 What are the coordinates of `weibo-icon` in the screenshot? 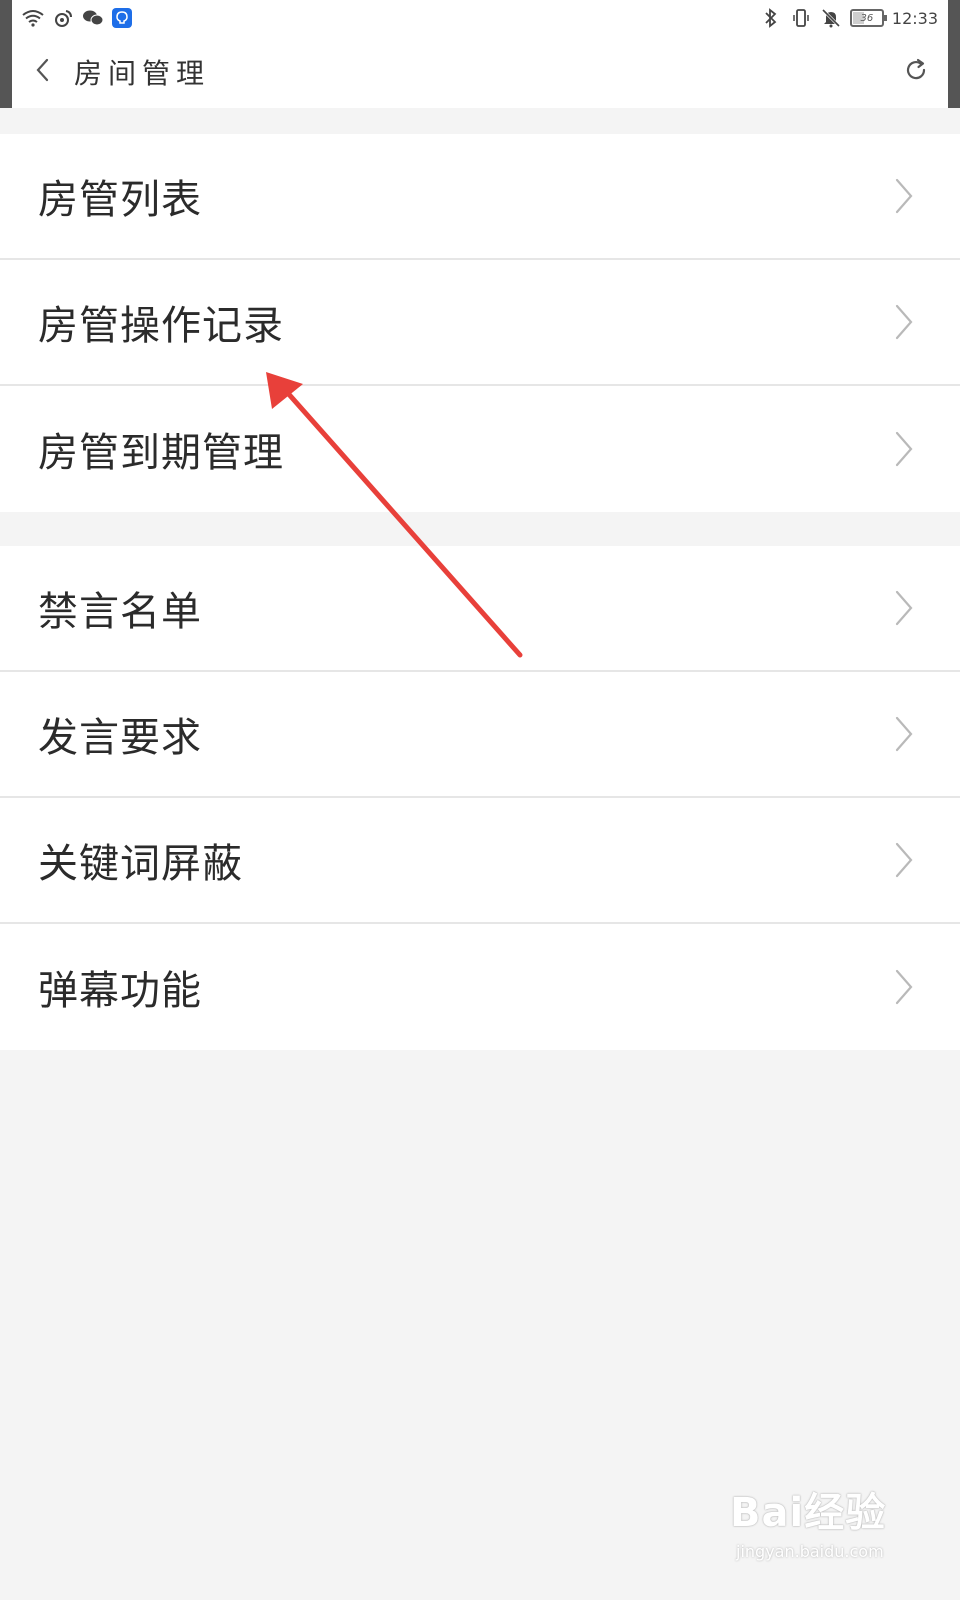 It's located at (63, 18).